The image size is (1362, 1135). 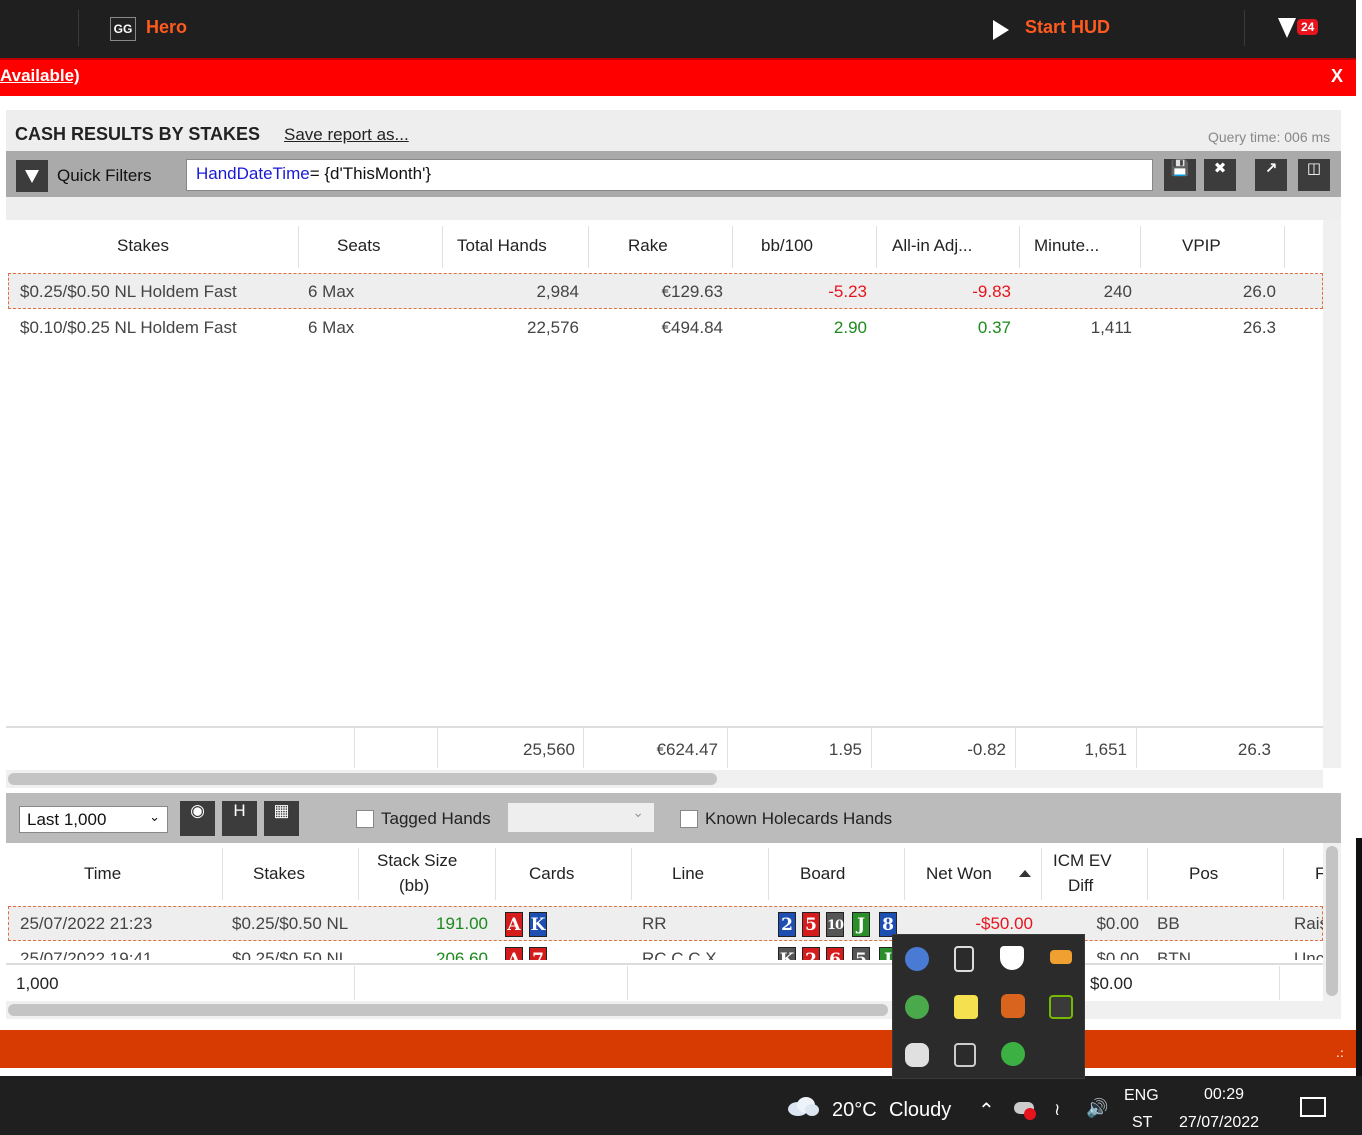 I want to click on cell-stakes: $0.25/$0.50 NL, so click(x=290, y=923).